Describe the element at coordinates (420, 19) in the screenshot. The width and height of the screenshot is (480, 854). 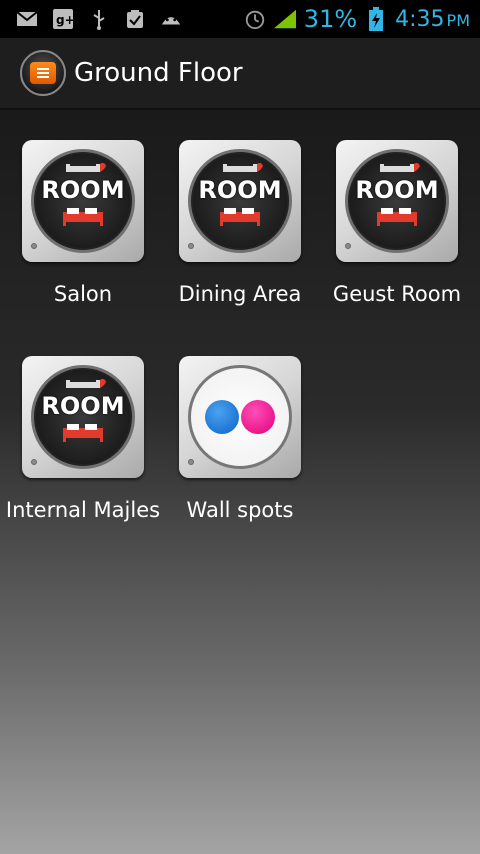
I see `clock-time: 4:35` at that location.